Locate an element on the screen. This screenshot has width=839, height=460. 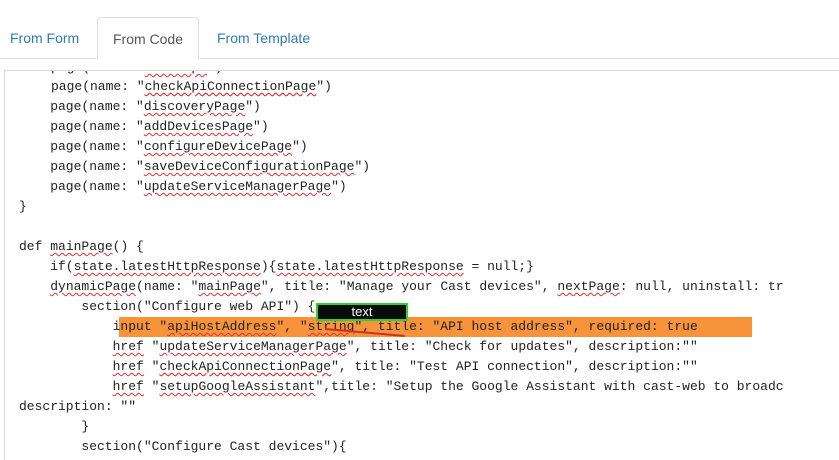
code-line: section("Configure web API") { is located at coordinates (167, 306).